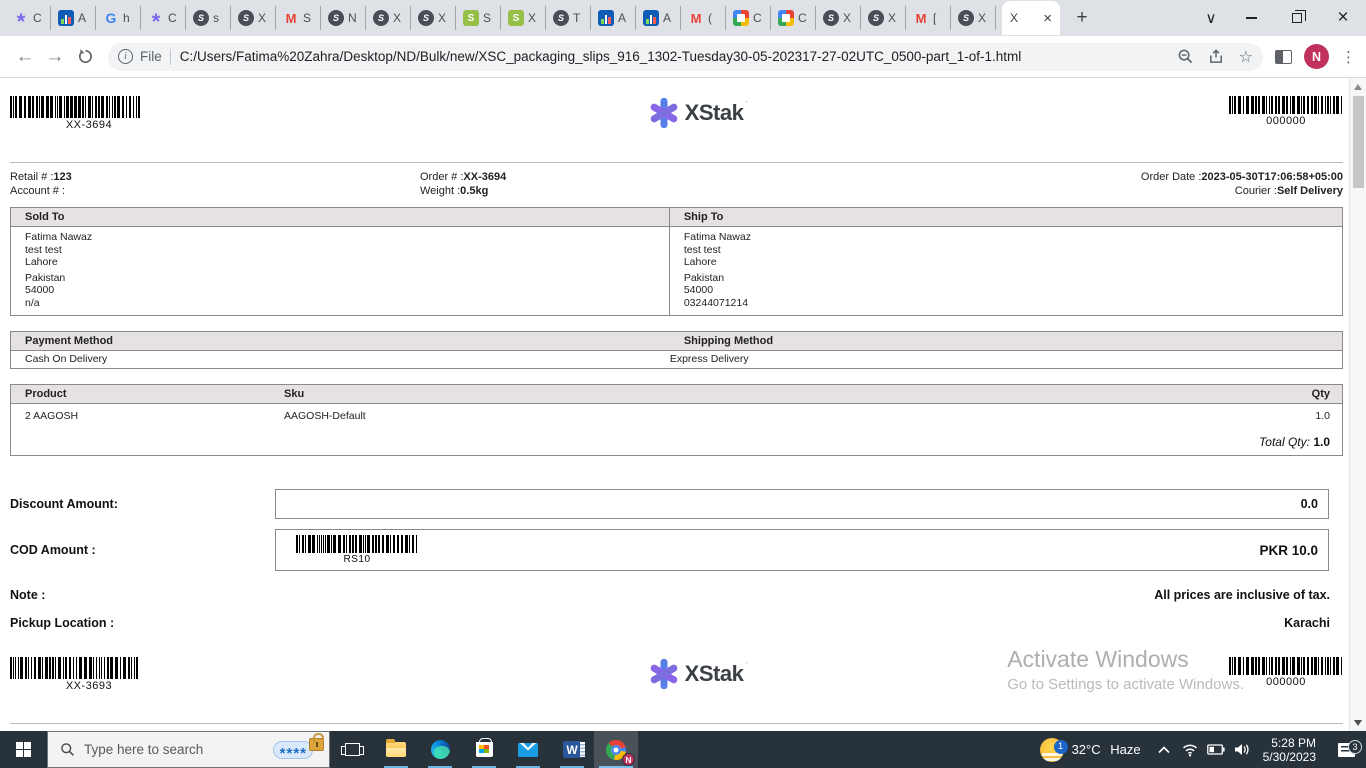  What do you see at coordinates (710, 18) in the screenshot?
I see `tab-title: (` at bounding box center [710, 18].